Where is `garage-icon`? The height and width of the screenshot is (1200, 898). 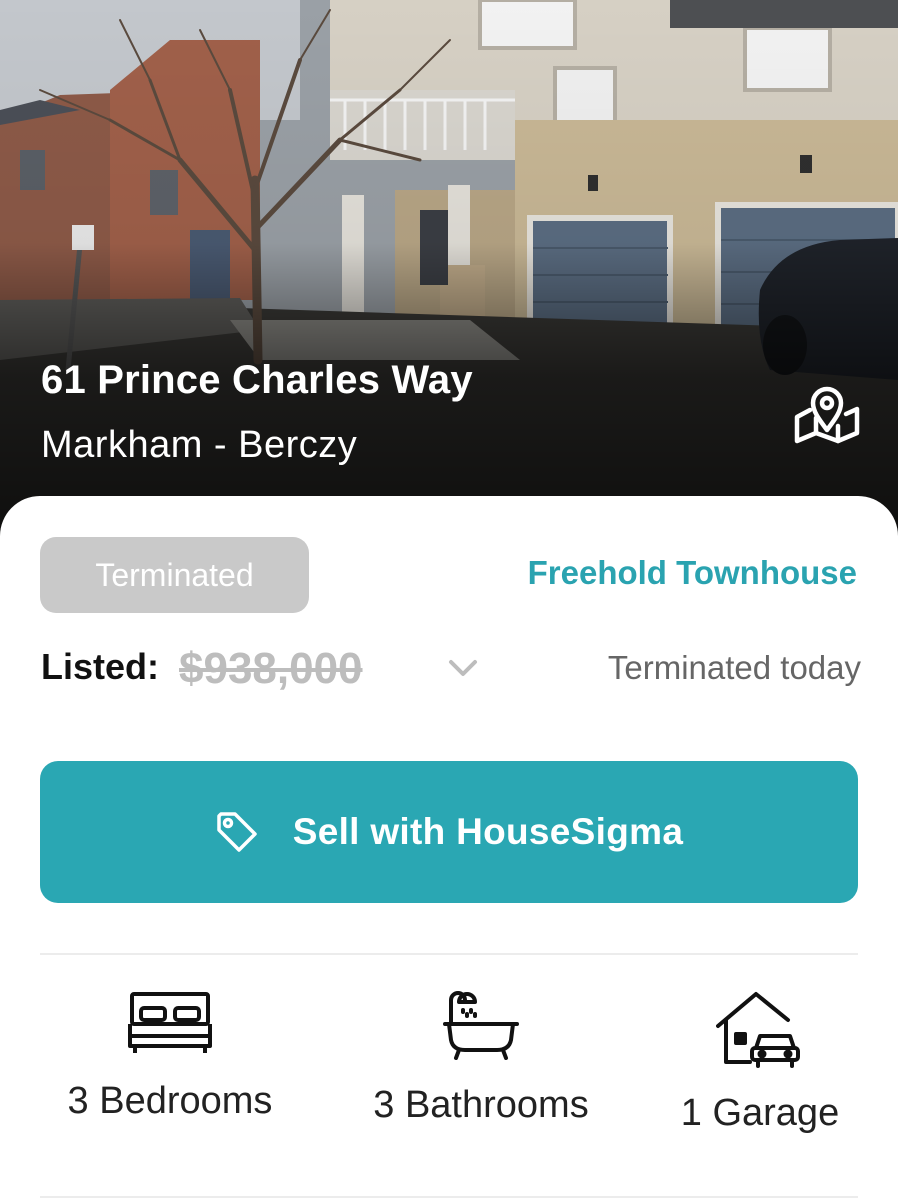
garage-icon is located at coordinates (758, 1030).